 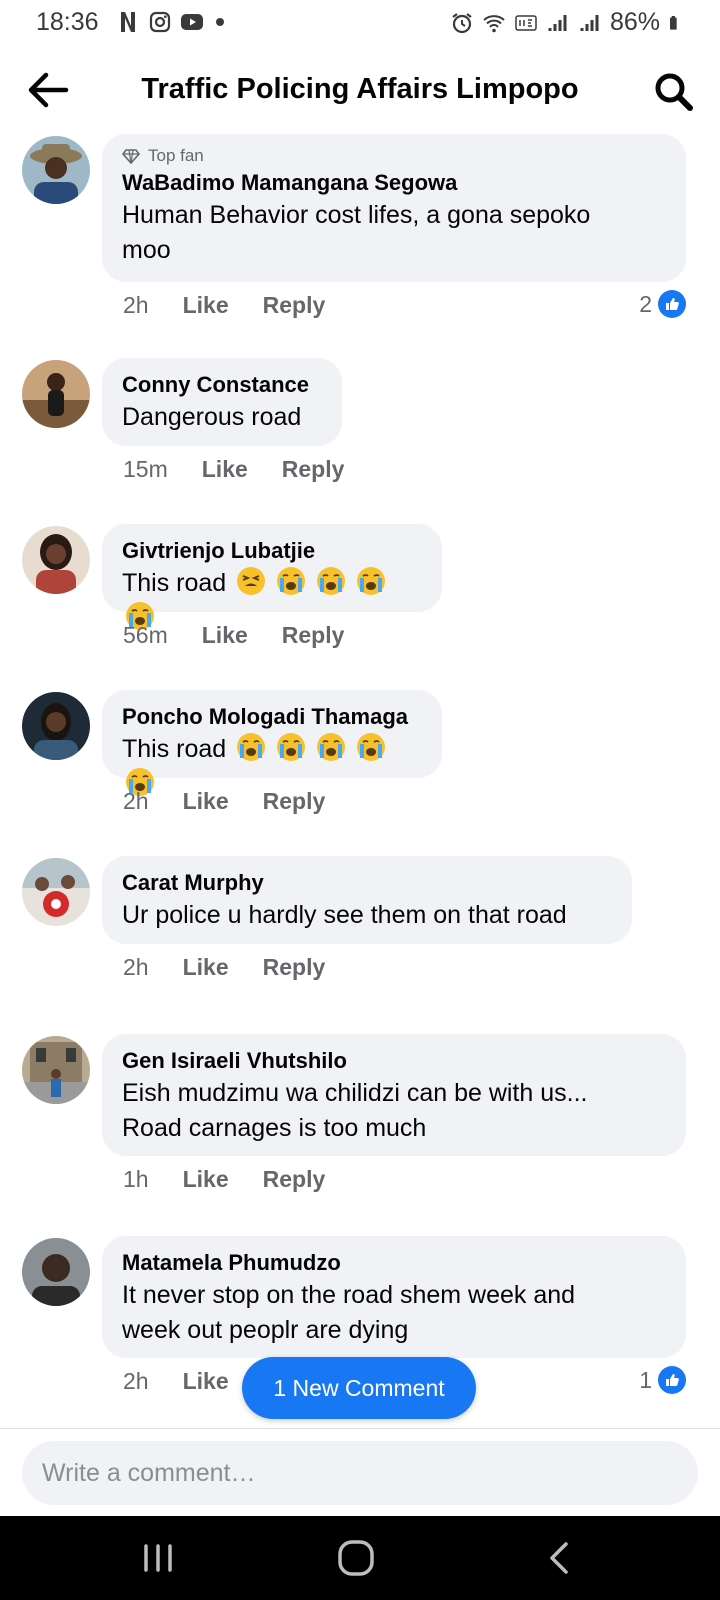 I want to click on comment-time: 1h, so click(x=136, y=1179).